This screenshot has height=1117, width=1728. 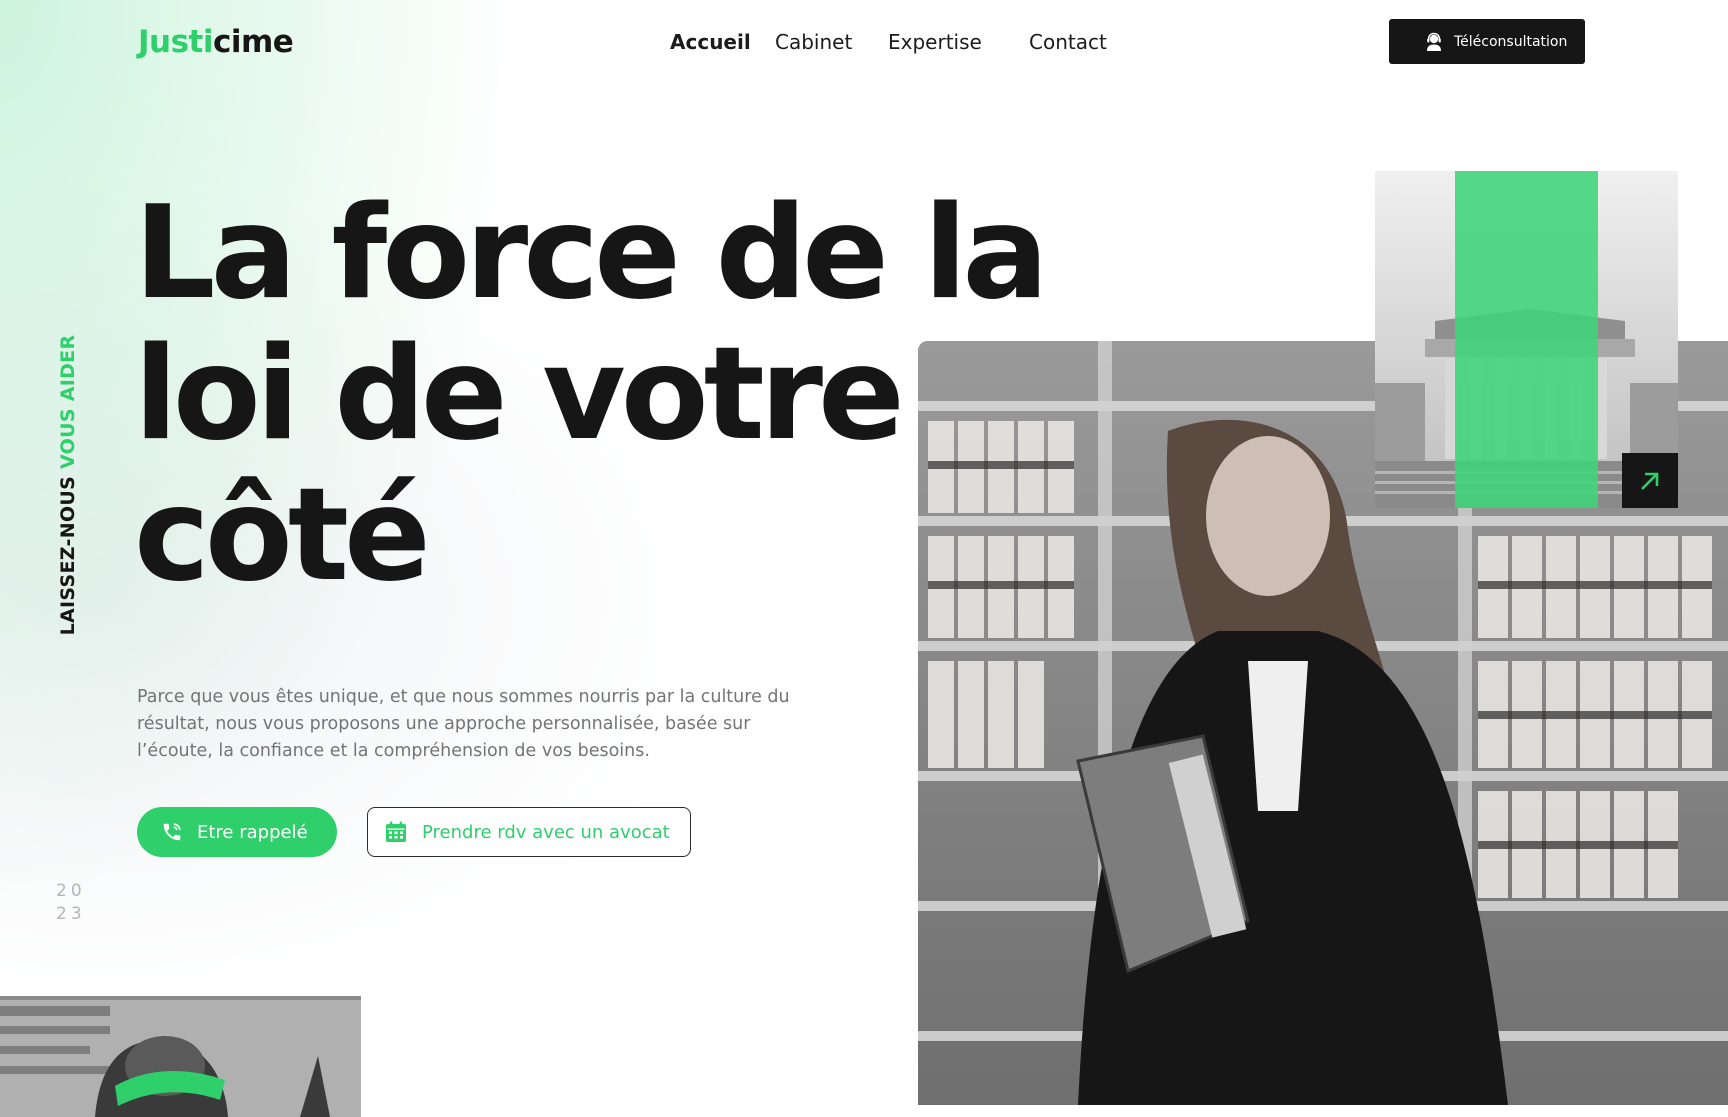 I want to click on appointment-button: Prendre rdv avec un avocat, so click(x=529, y=832).